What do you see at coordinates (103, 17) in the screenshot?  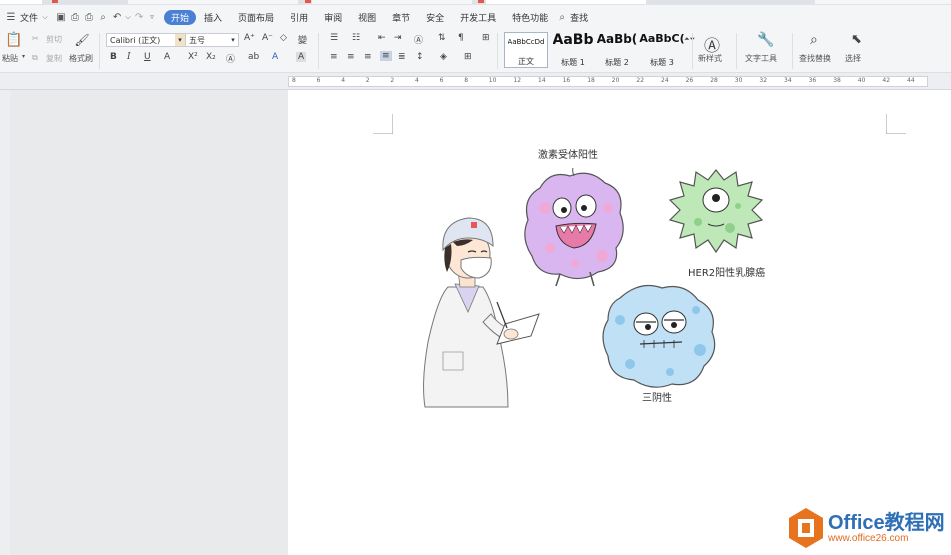 I see `print-preview-icon: ⌕` at bounding box center [103, 17].